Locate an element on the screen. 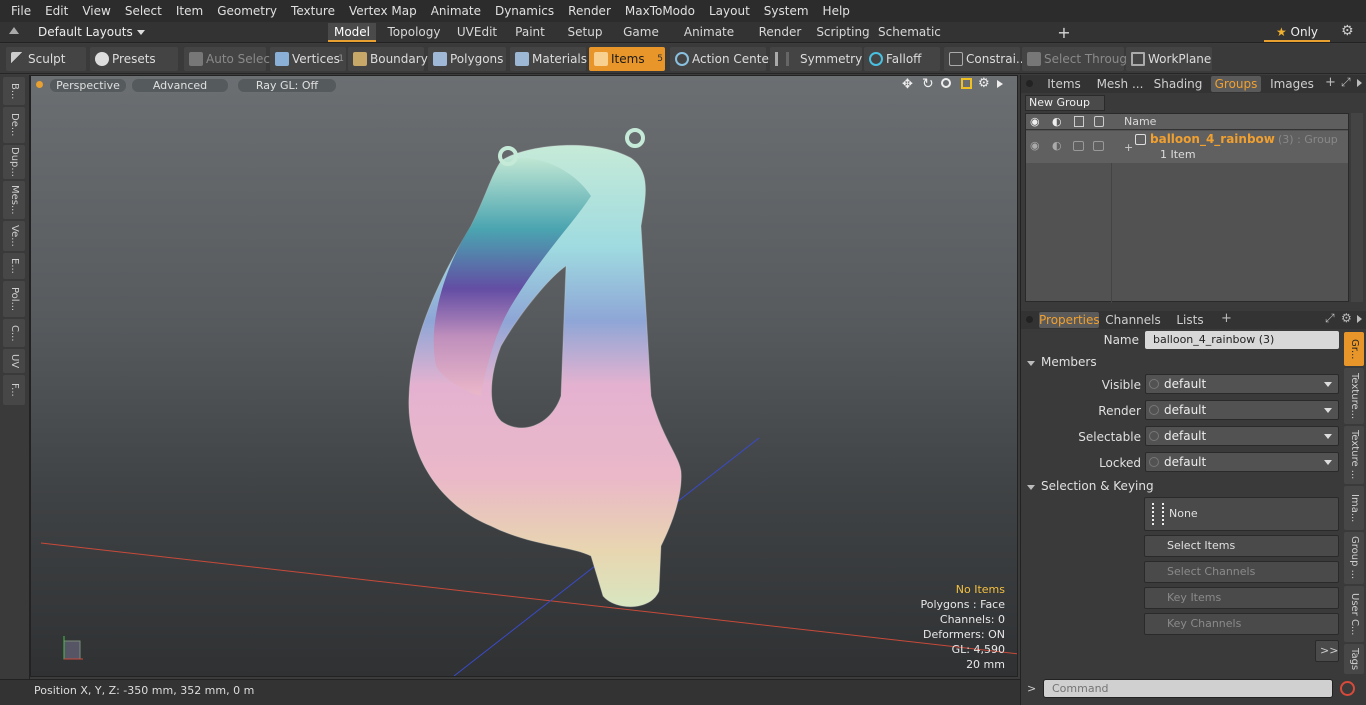  tab-game-tools: Animate is located at coordinates (709, 32).